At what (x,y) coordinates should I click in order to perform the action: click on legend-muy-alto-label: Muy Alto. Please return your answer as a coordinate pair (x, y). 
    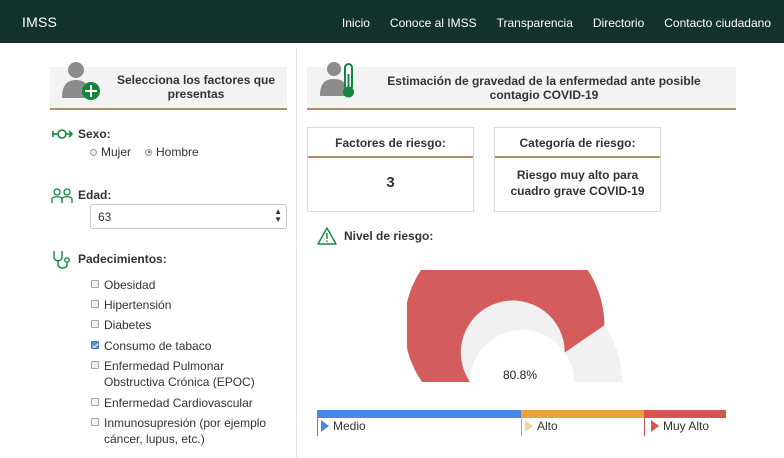
    Looking at the image, I should click on (686, 426).